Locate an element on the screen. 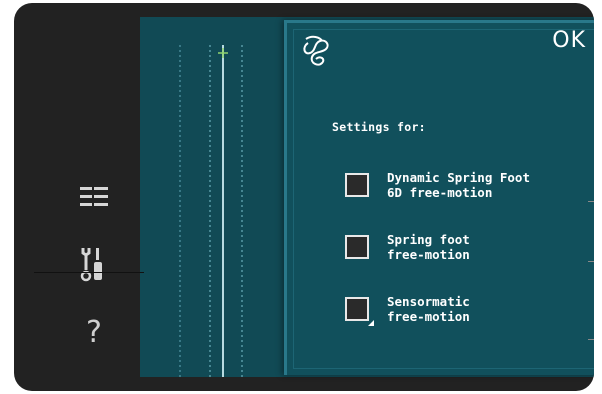  help-icon: ? is located at coordinates (94, 333).